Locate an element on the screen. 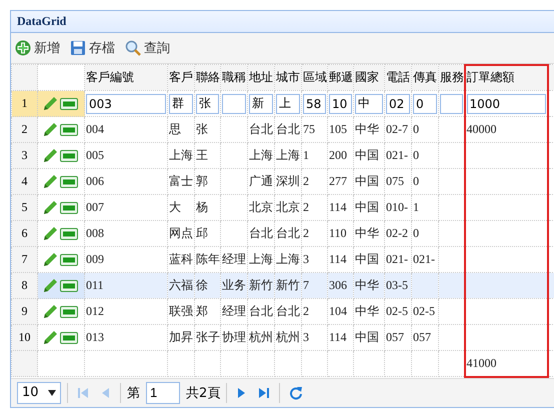 The width and height of the screenshot is (554, 418). save-button: 存檔 is located at coordinates (92, 48).